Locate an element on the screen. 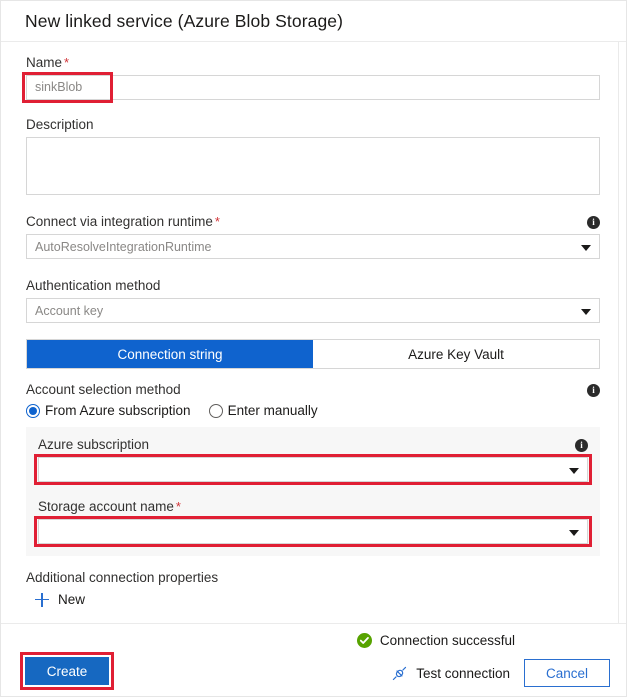 The width and height of the screenshot is (627, 697). auth-method-select: Account key is located at coordinates (313, 310).